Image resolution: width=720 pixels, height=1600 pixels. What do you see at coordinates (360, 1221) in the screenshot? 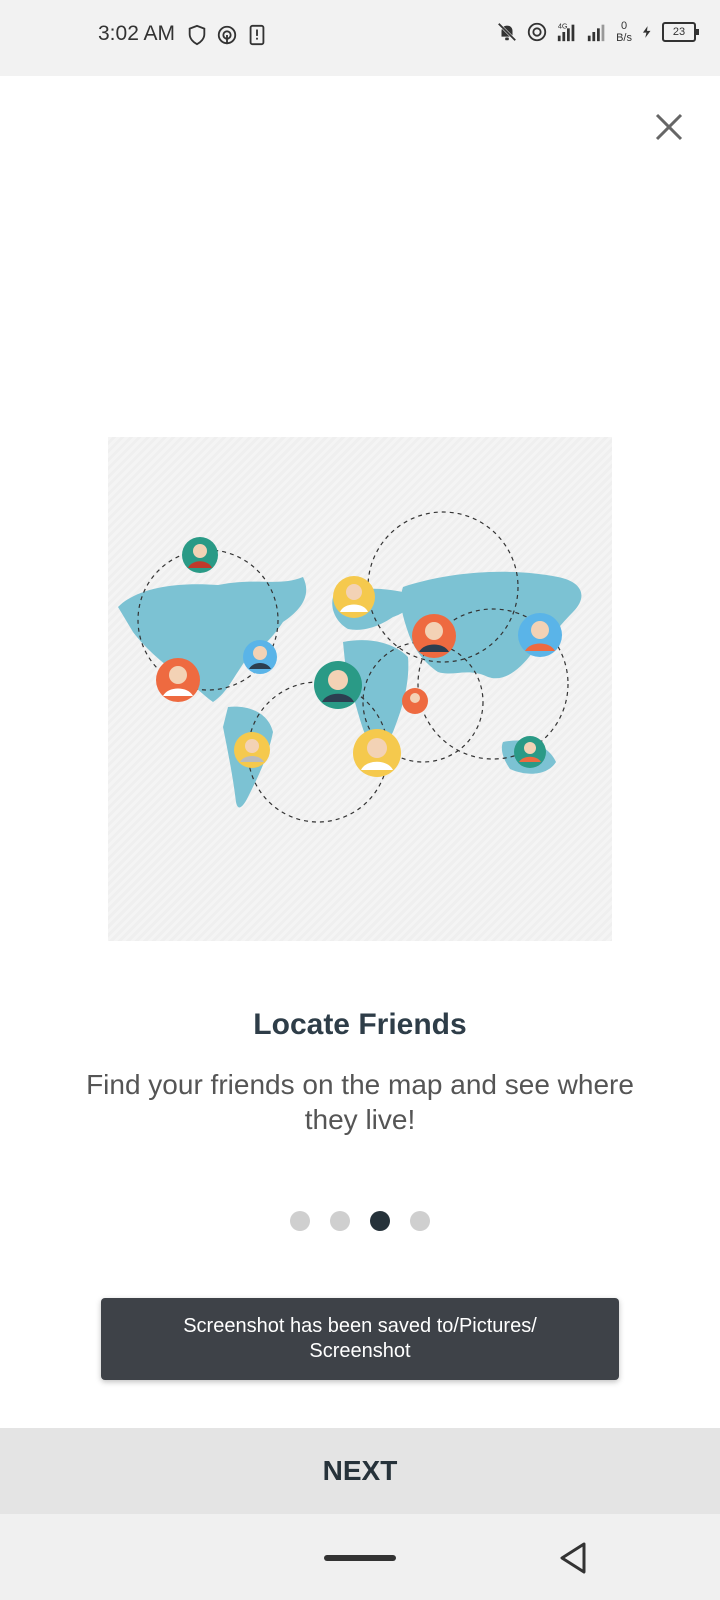
I see `pagination-dots` at bounding box center [360, 1221].